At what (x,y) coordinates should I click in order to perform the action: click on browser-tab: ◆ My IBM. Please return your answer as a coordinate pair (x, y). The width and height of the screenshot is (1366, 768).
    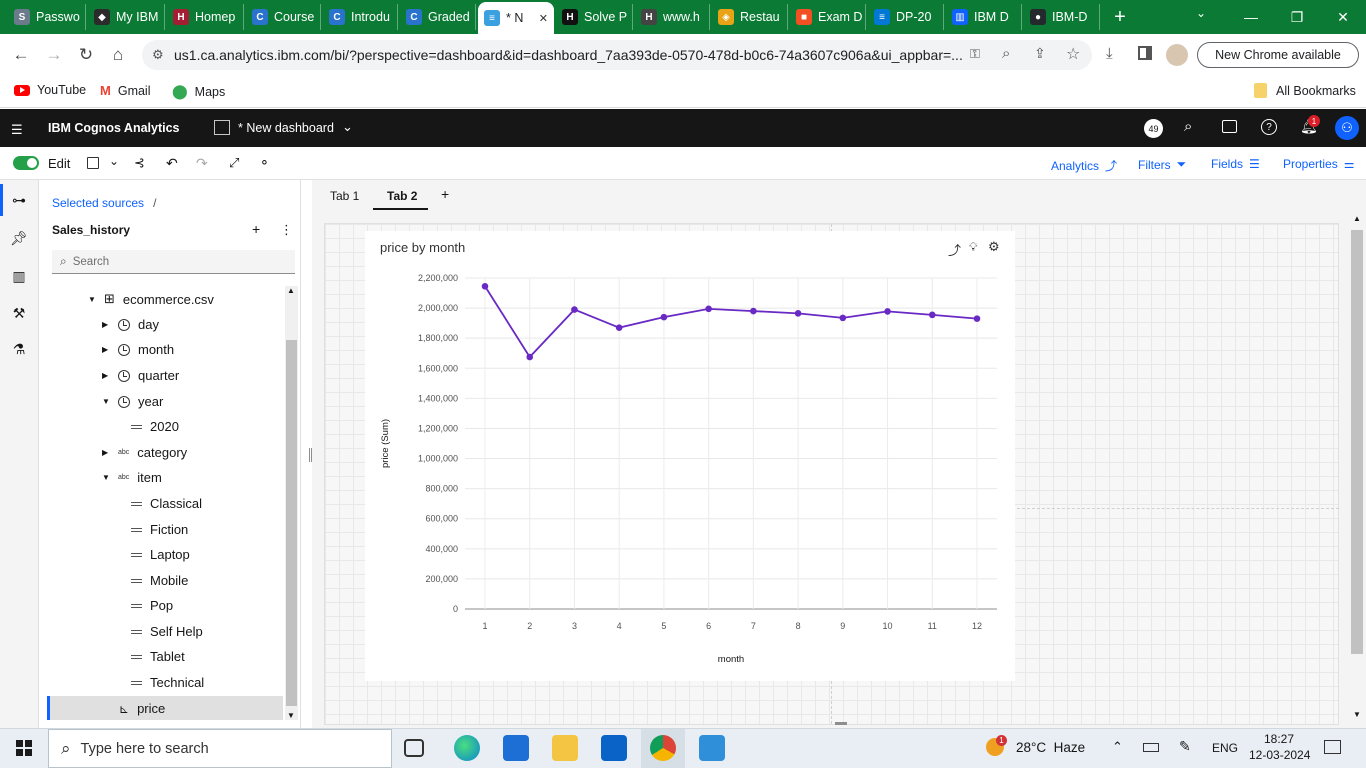
    Looking at the image, I should click on (126, 17).